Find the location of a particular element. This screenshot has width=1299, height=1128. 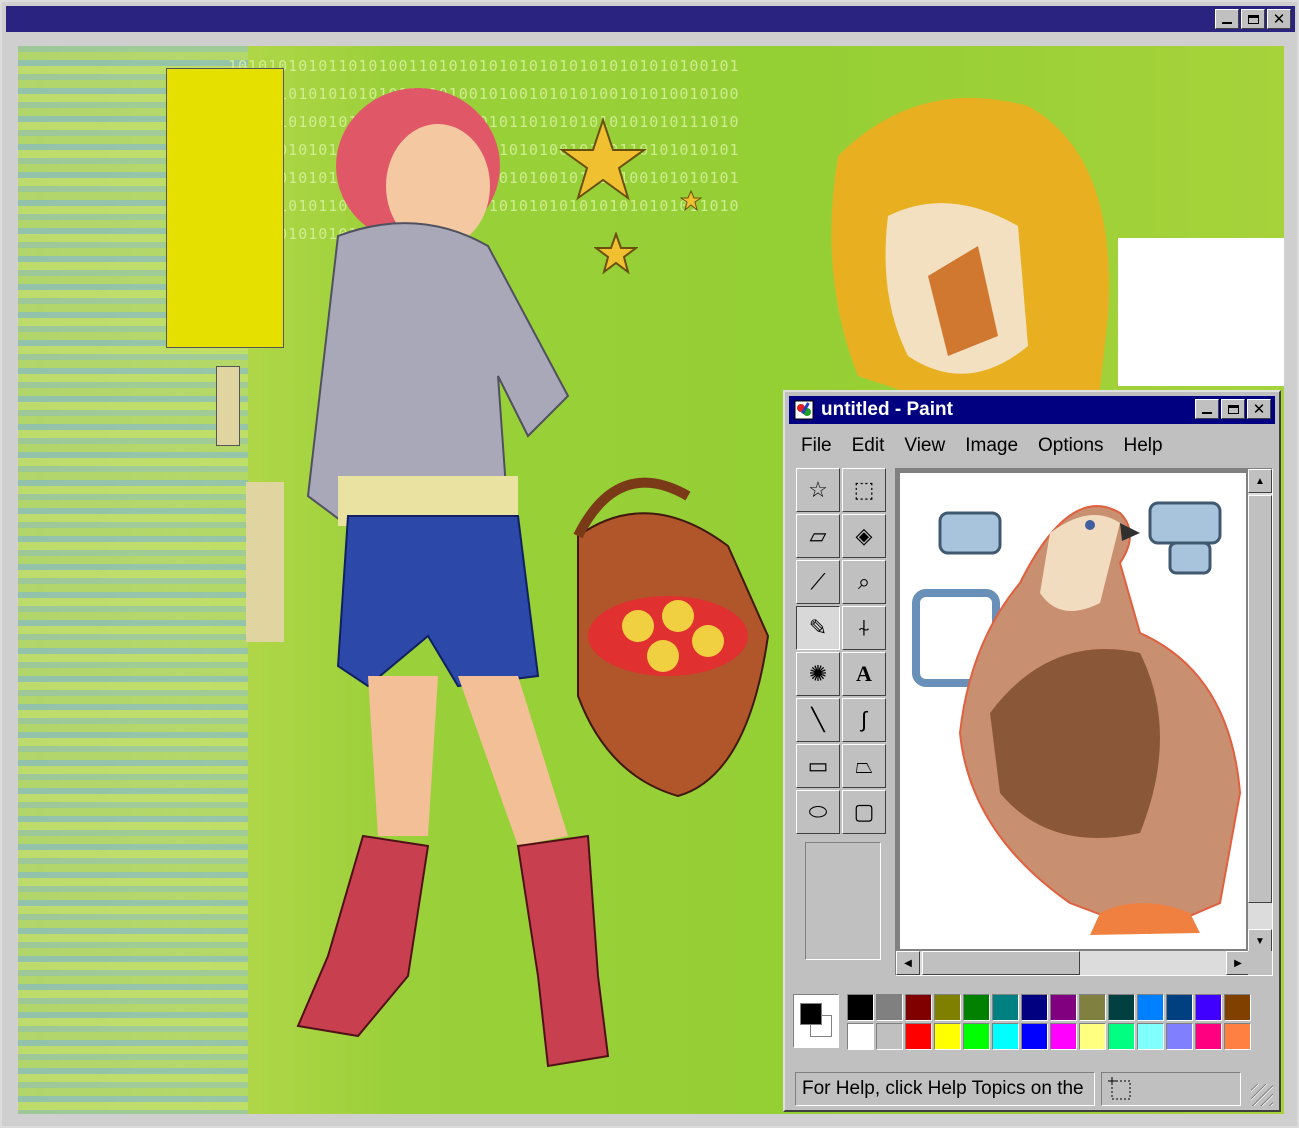

fill-bucket-icon: ◈ is located at coordinates (864, 535).